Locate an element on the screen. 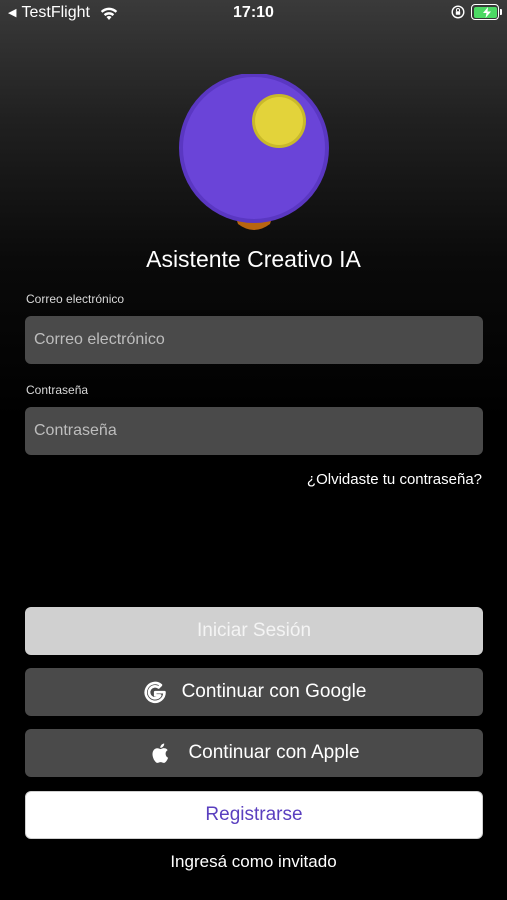  login-button-label: Iniciar Sesión is located at coordinates (254, 630).